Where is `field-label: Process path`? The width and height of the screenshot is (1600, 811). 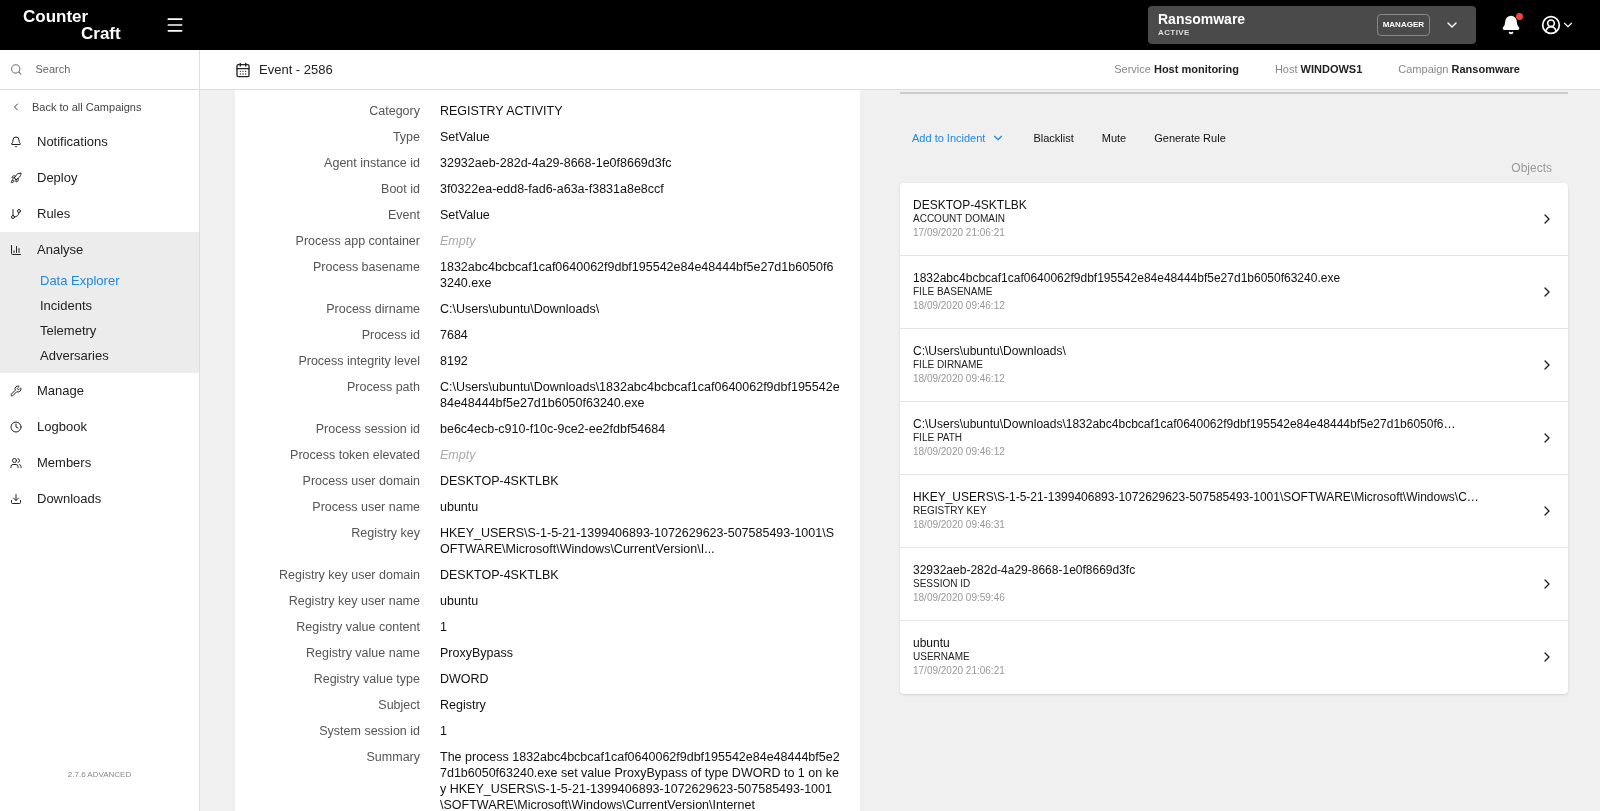 field-label: Process path is located at coordinates (383, 387).